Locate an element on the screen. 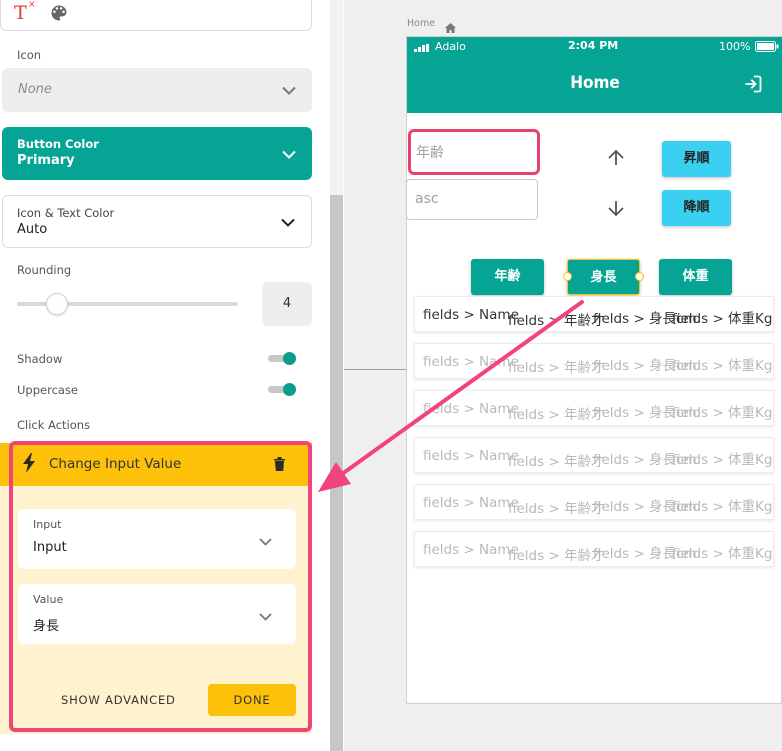  rounding-value-input: 4 is located at coordinates (287, 304).